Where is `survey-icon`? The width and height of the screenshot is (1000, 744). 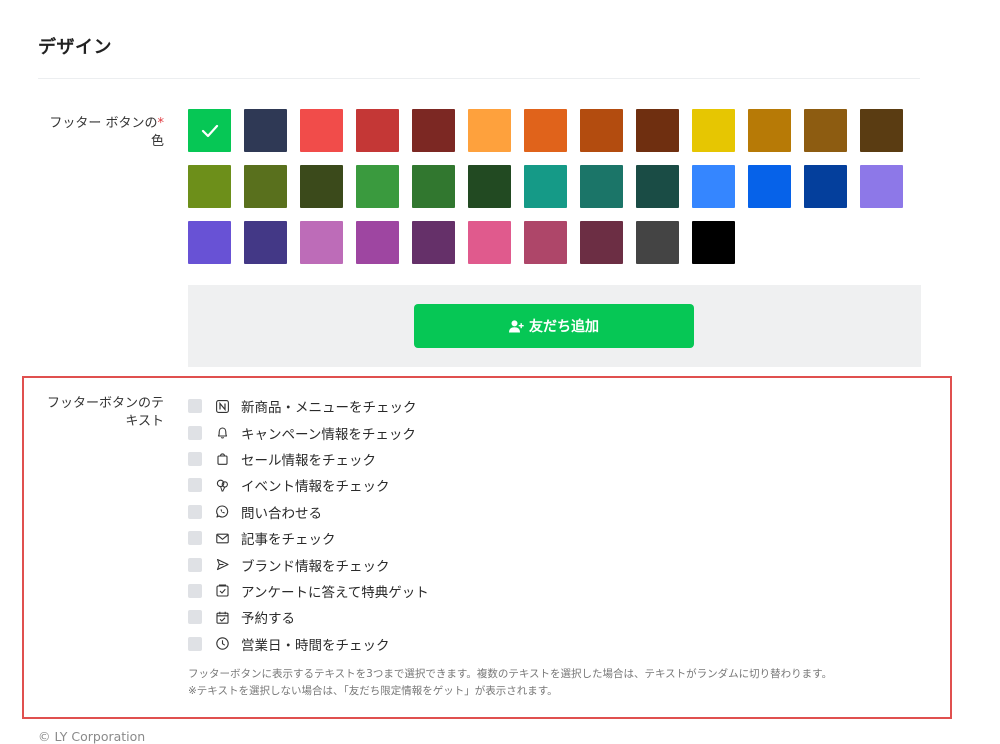
survey-icon is located at coordinates (222, 591).